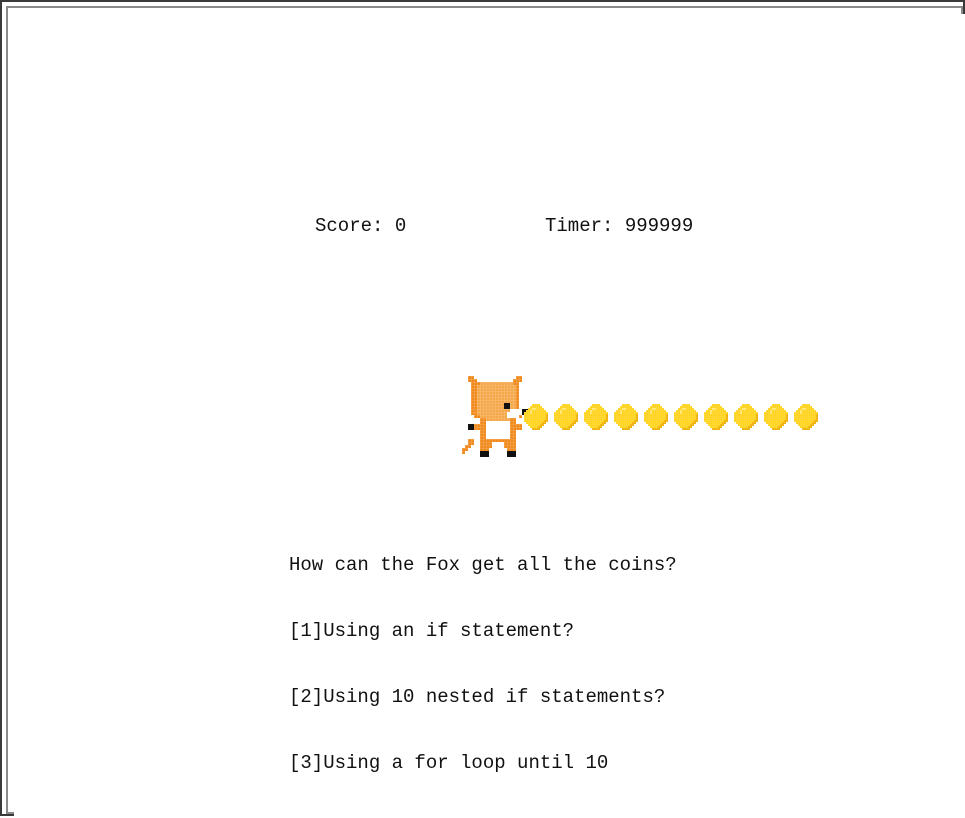 The width and height of the screenshot is (965, 818). What do you see at coordinates (483, 565) in the screenshot?
I see `quiz-question: How can the Fox get all the coins?` at bounding box center [483, 565].